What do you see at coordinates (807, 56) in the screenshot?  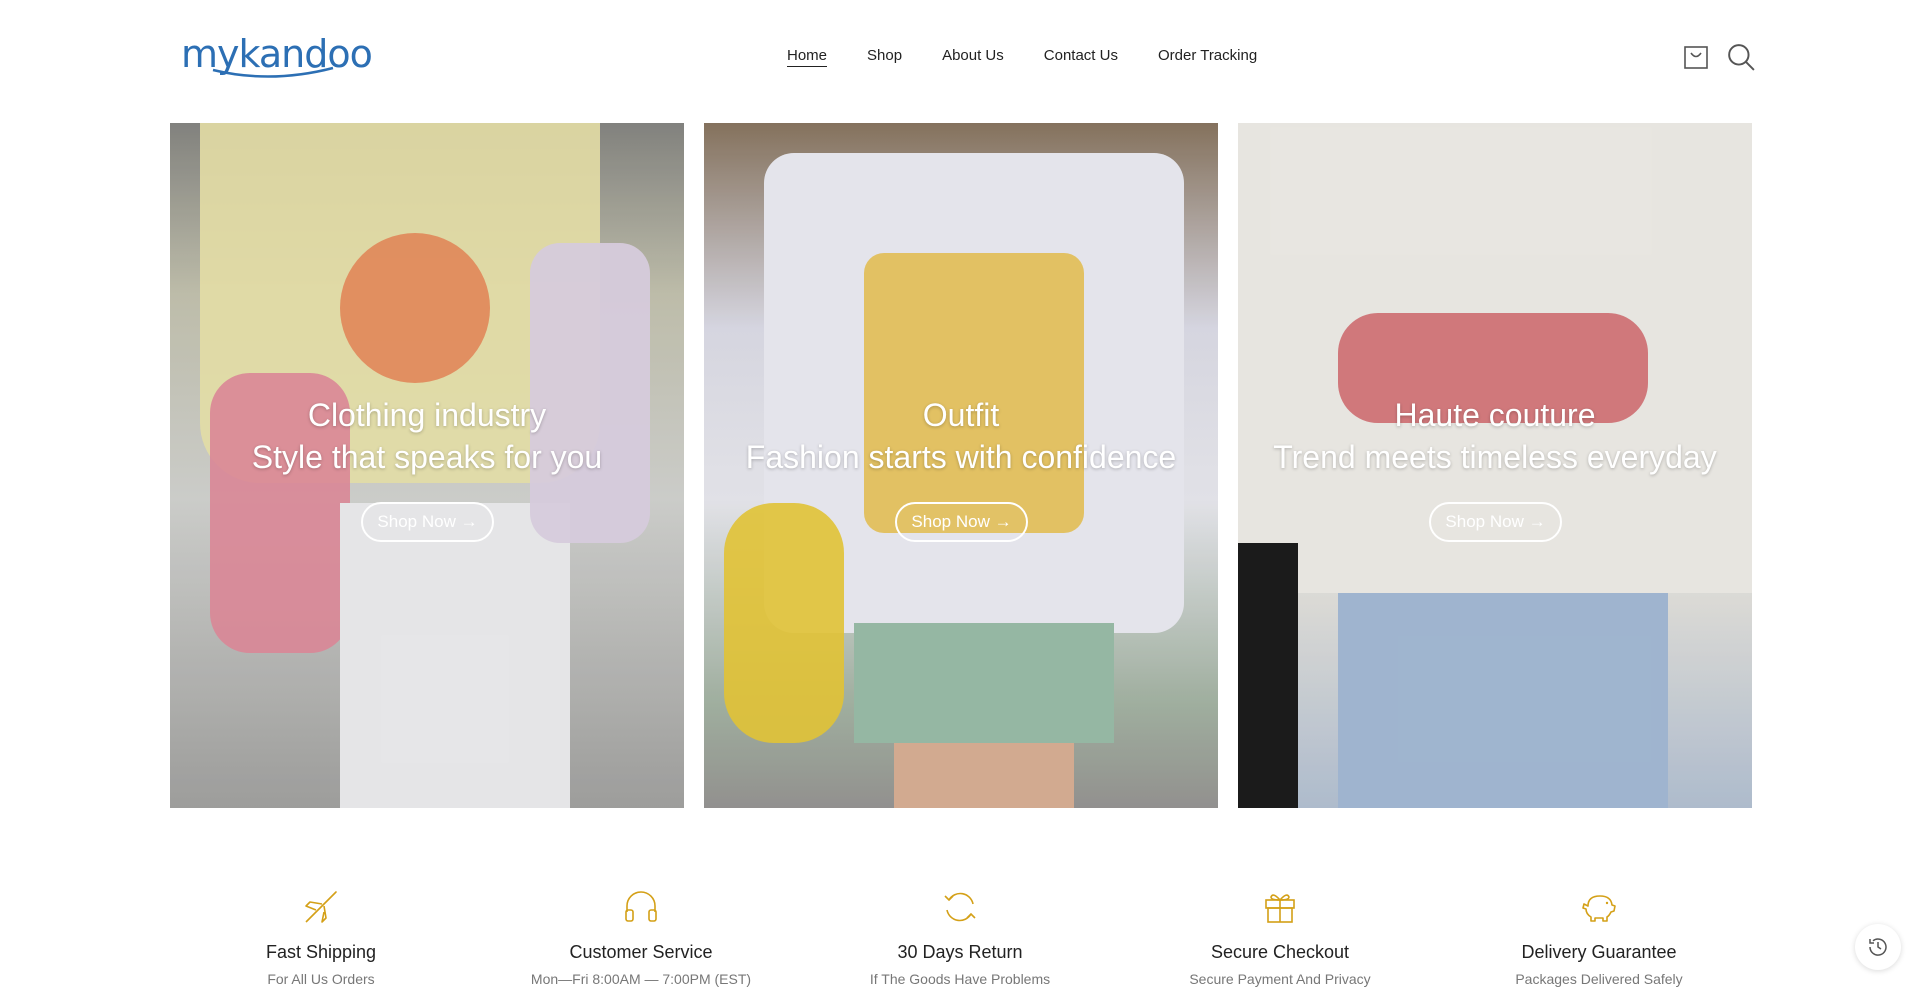 I see `nav-item-home: Home` at bounding box center [807, 56].